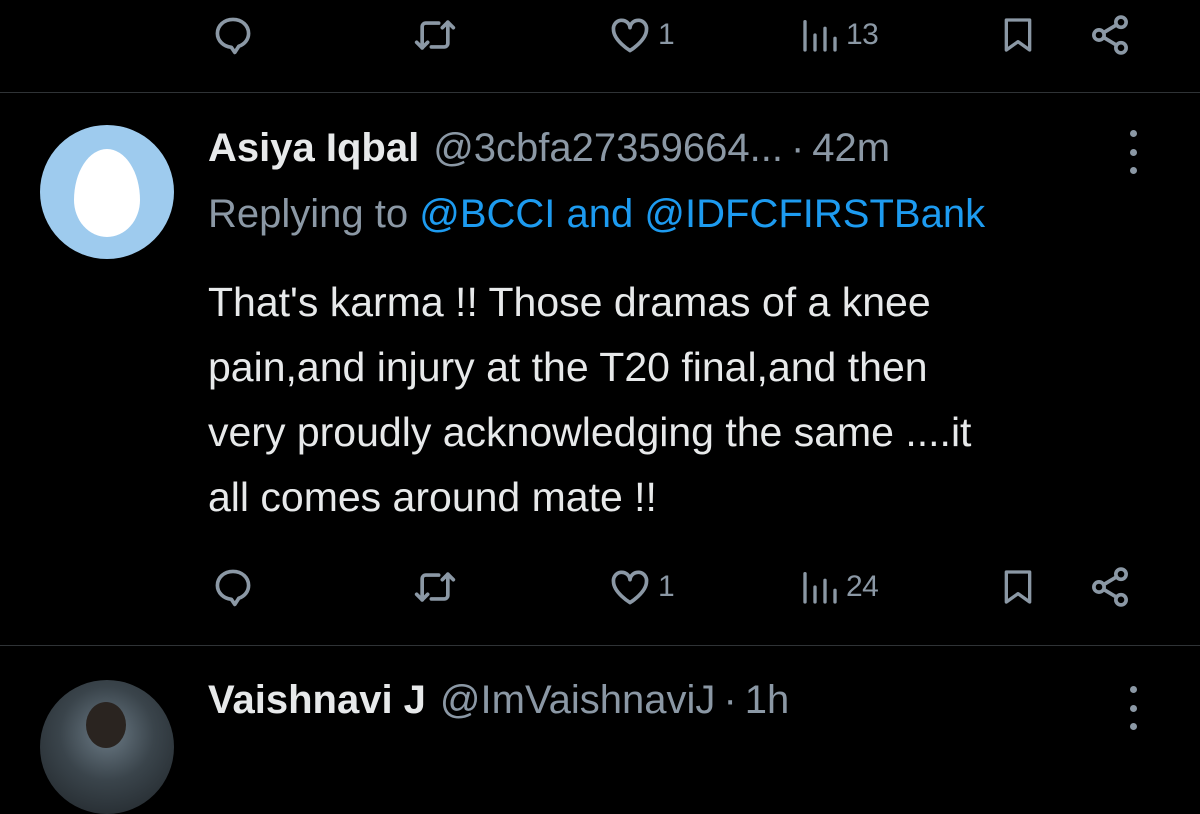 This screenshot has width=1200, height=814. I want to click on replying-to: Replying to @BCCI and @IDFCFIRSTBank, so click(596, 214).